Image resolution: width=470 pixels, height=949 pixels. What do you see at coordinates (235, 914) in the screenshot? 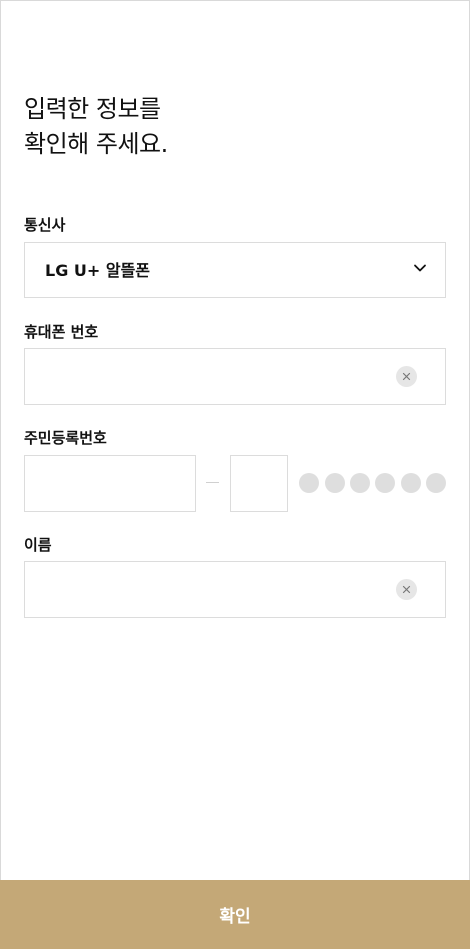
I see `confirm-button: 확인` at bounding box center [235, 914].